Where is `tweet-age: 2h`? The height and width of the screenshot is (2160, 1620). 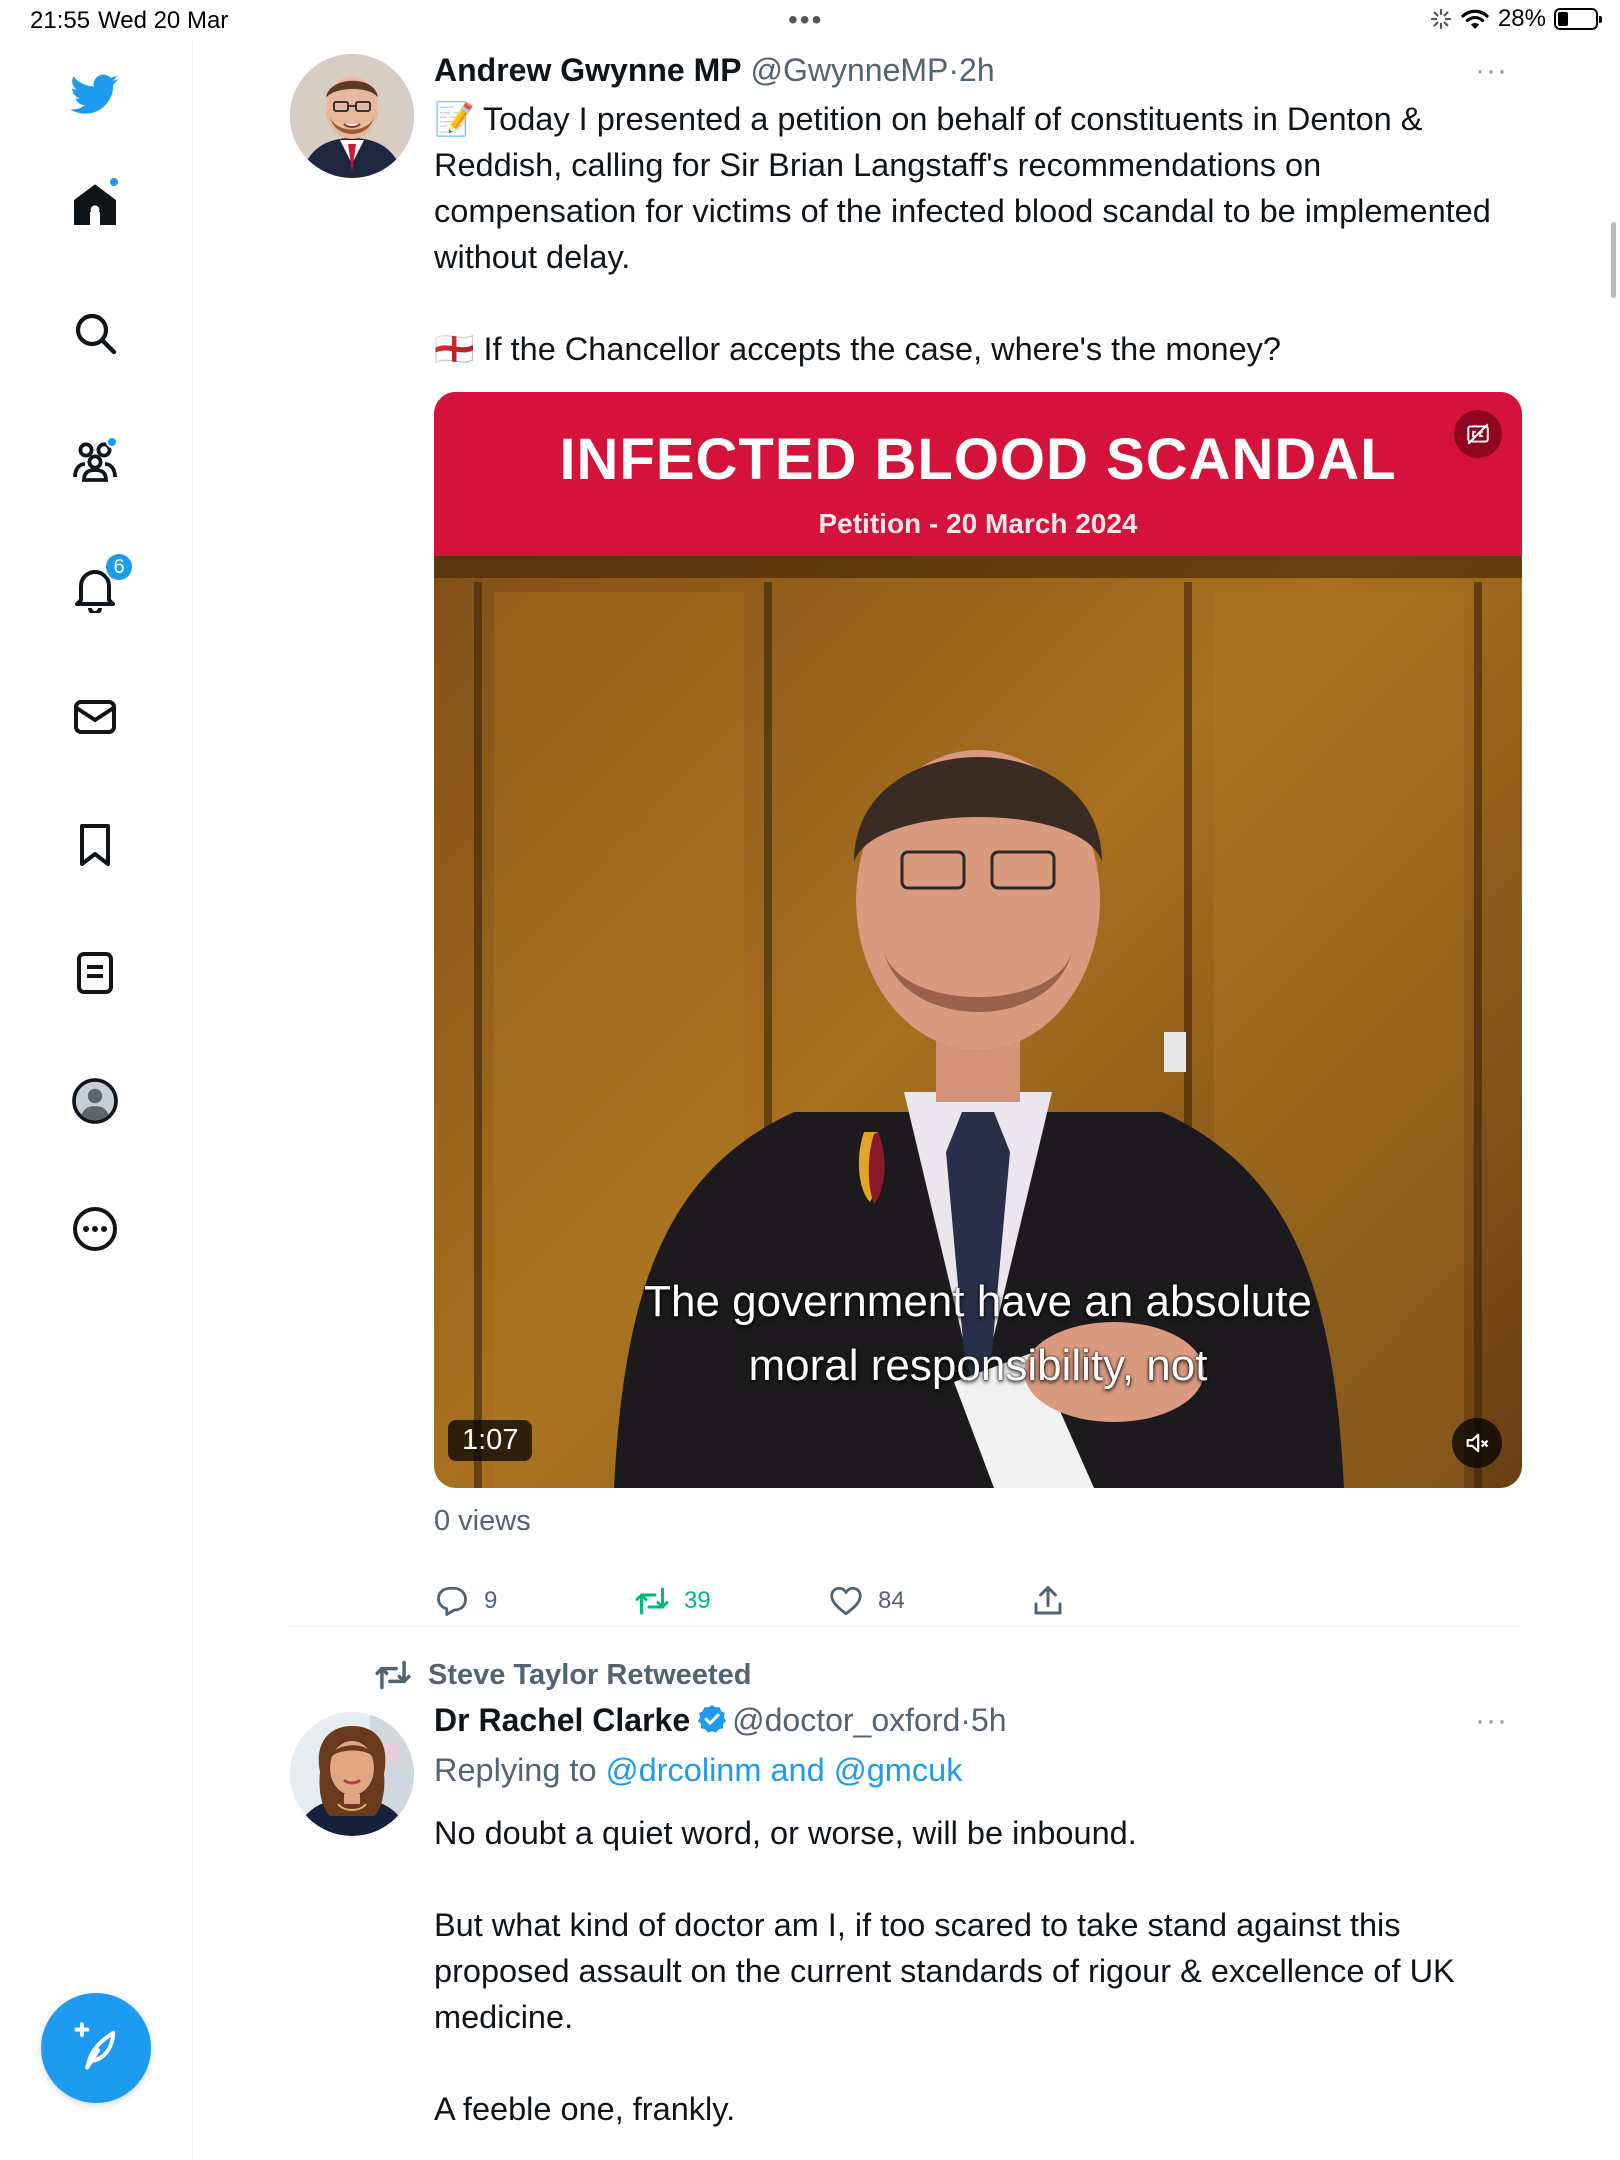 tweet-age: 2h is located at coordinates (977, 70).